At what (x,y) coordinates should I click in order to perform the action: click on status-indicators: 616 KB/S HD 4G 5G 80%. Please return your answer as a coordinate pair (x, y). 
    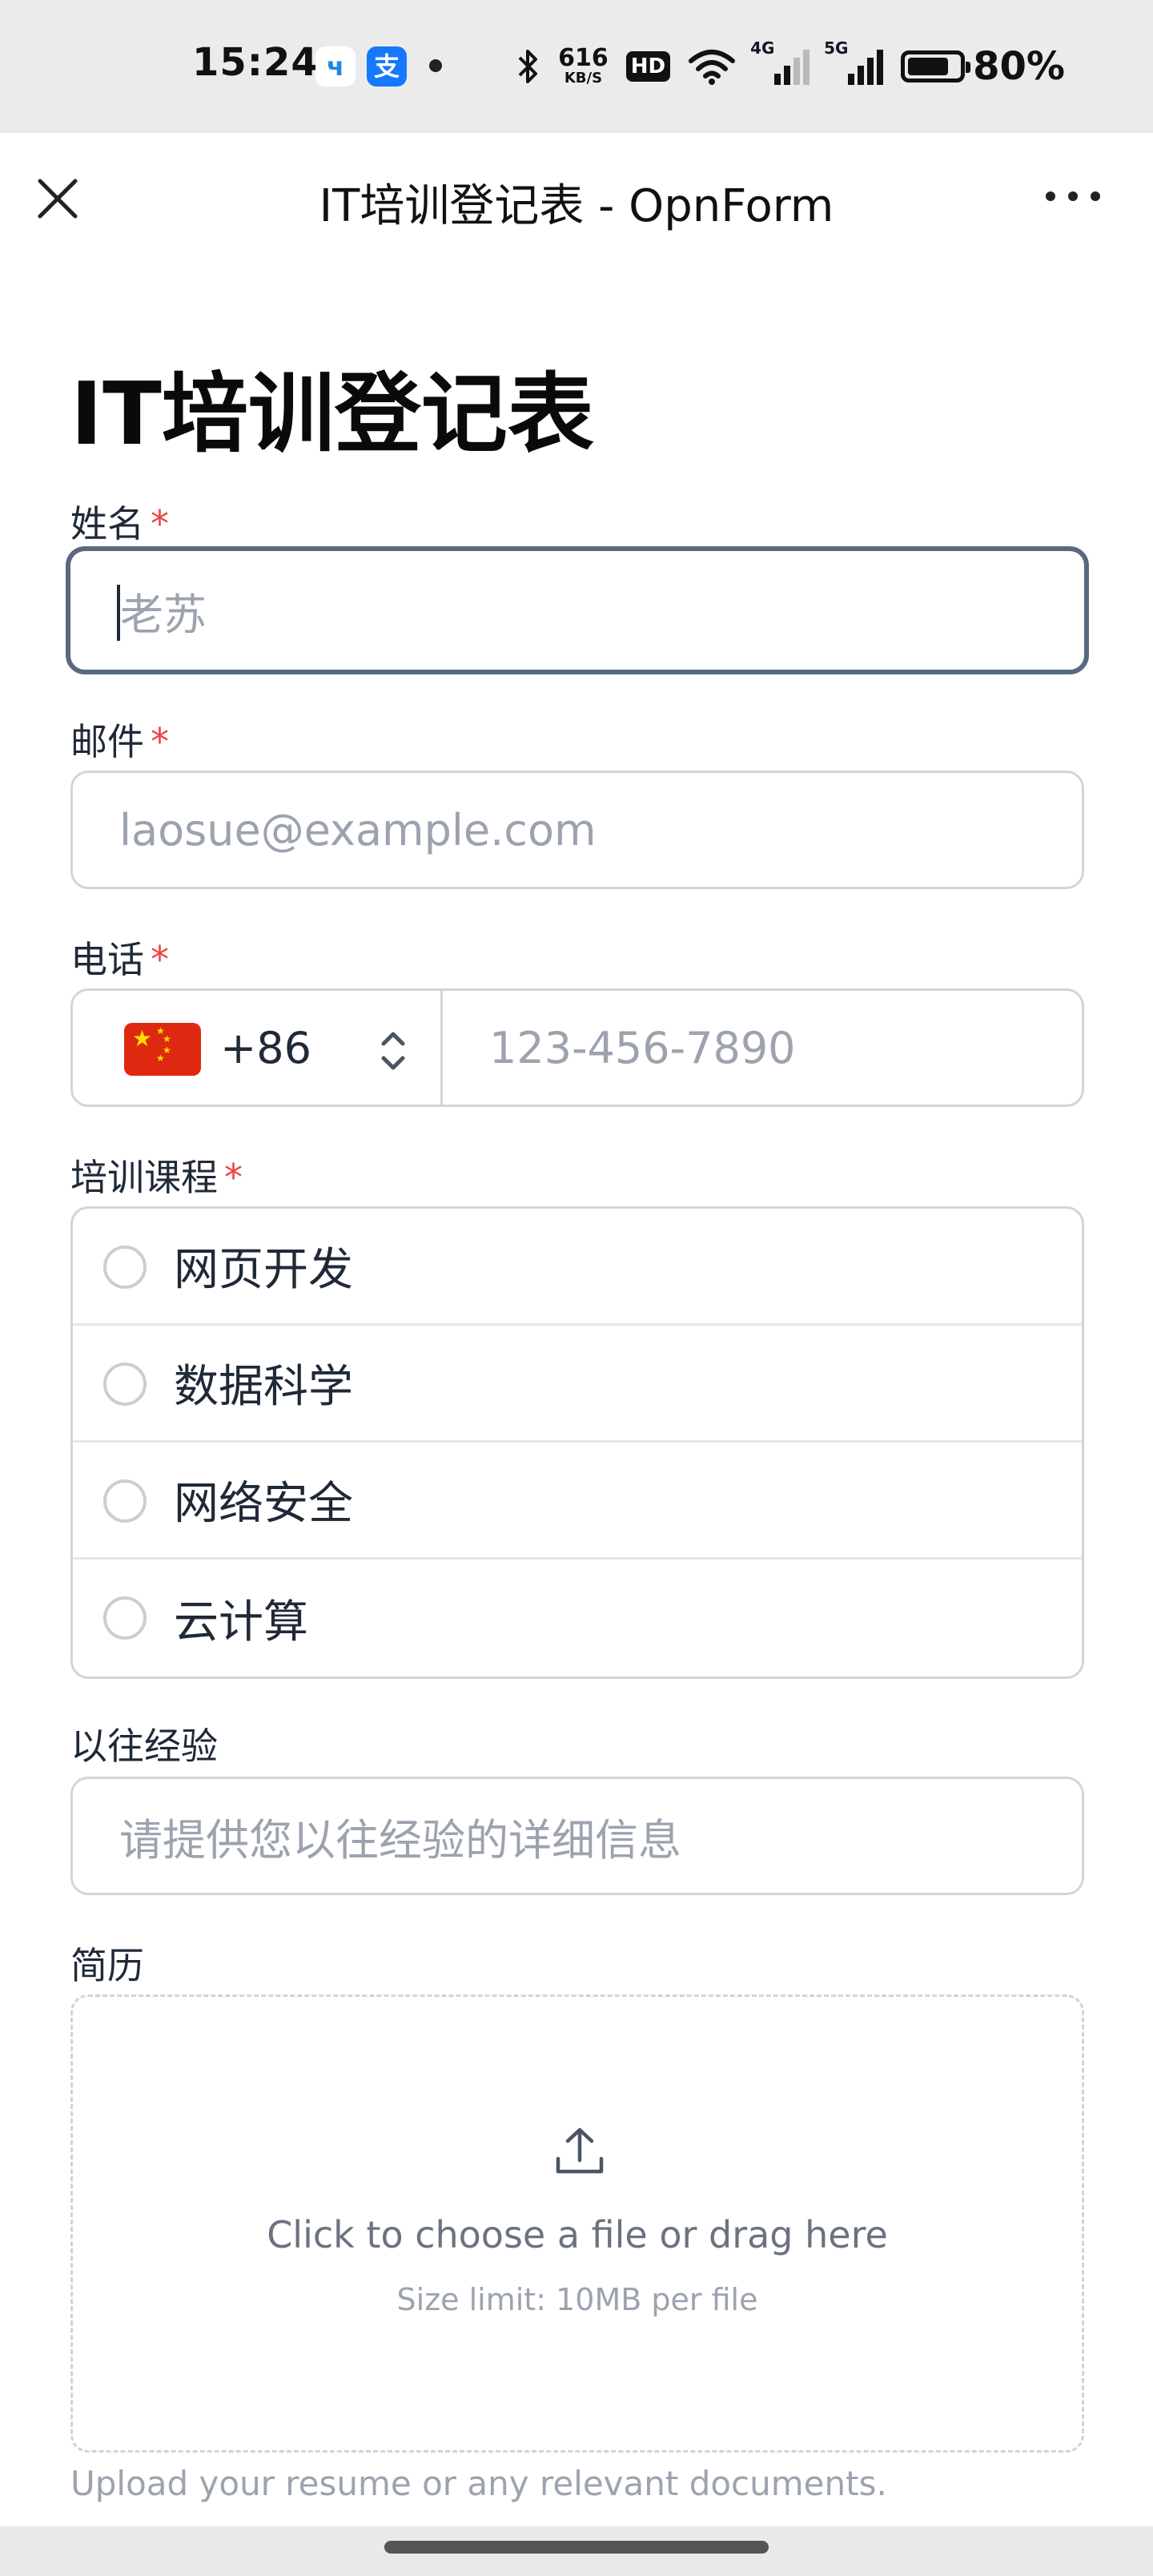
    Looking at the image, I should click on (791, 66).